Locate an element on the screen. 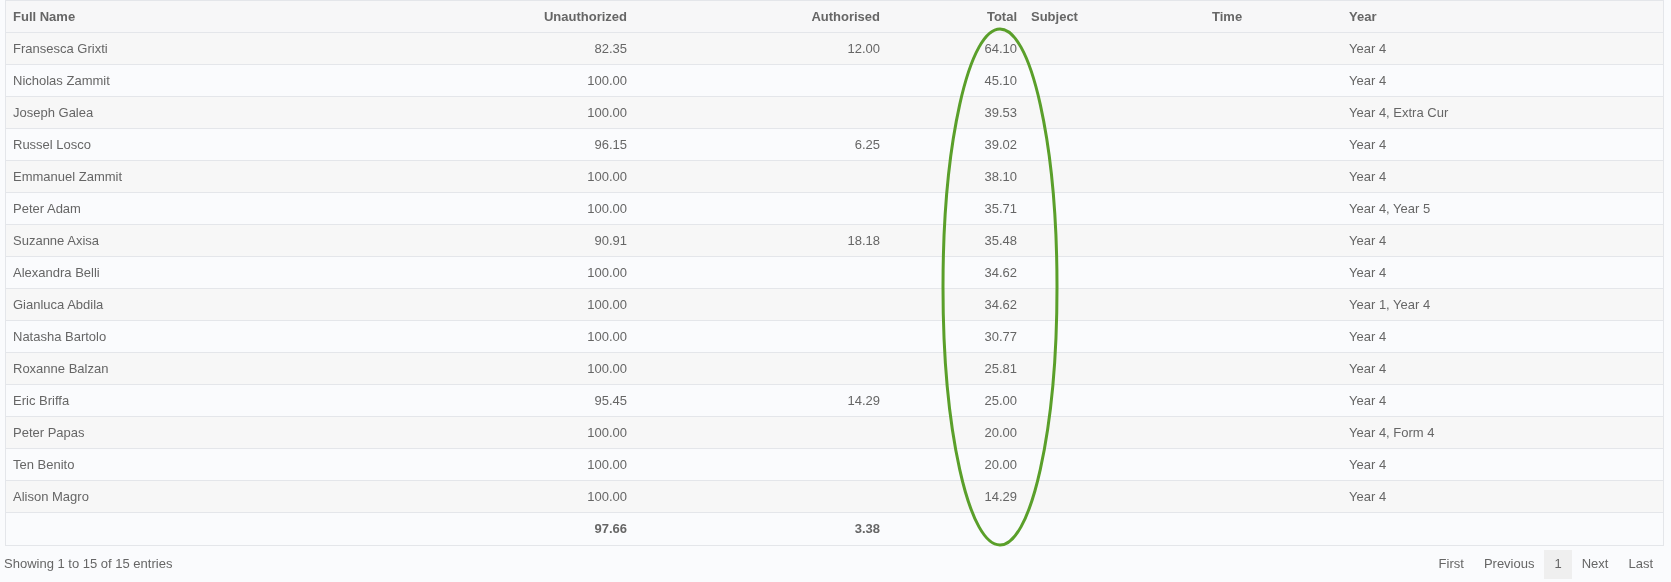 The image size is (1671, 582). column-header: Total is located at coordinates (1001, 16).